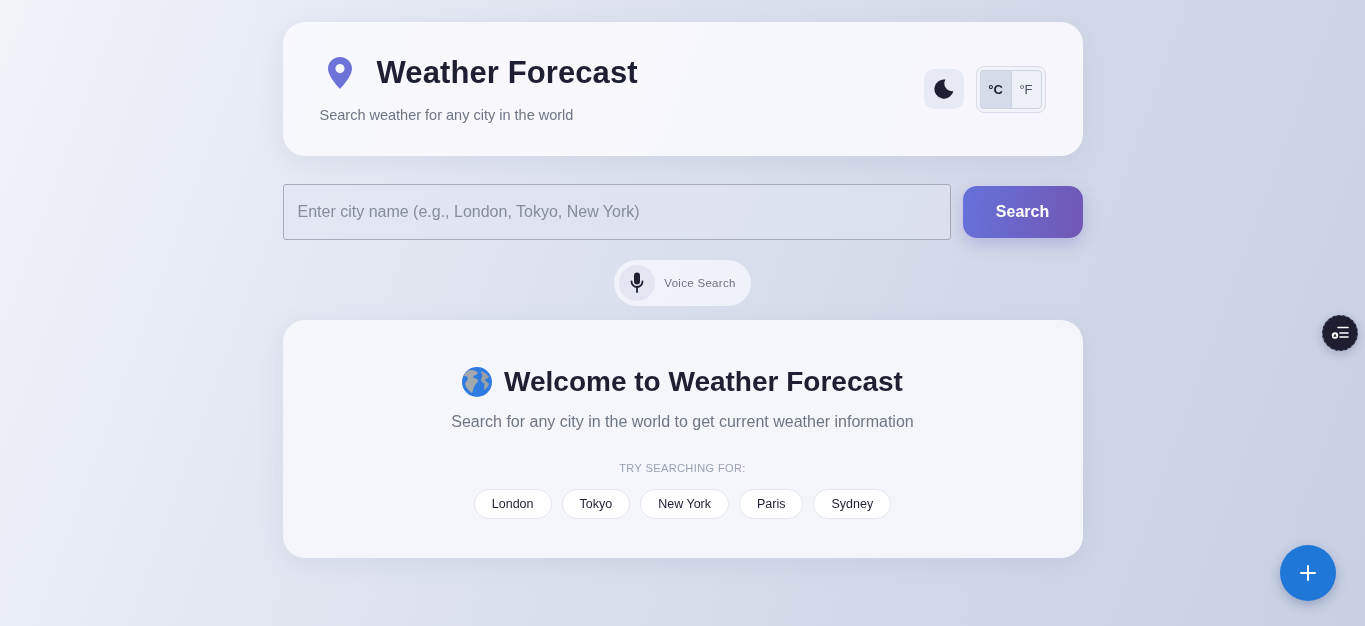  What do you see at coordinates (339, 73) in the screenshot?
I see `location-pin-icon` at bounding box center [339, 73].